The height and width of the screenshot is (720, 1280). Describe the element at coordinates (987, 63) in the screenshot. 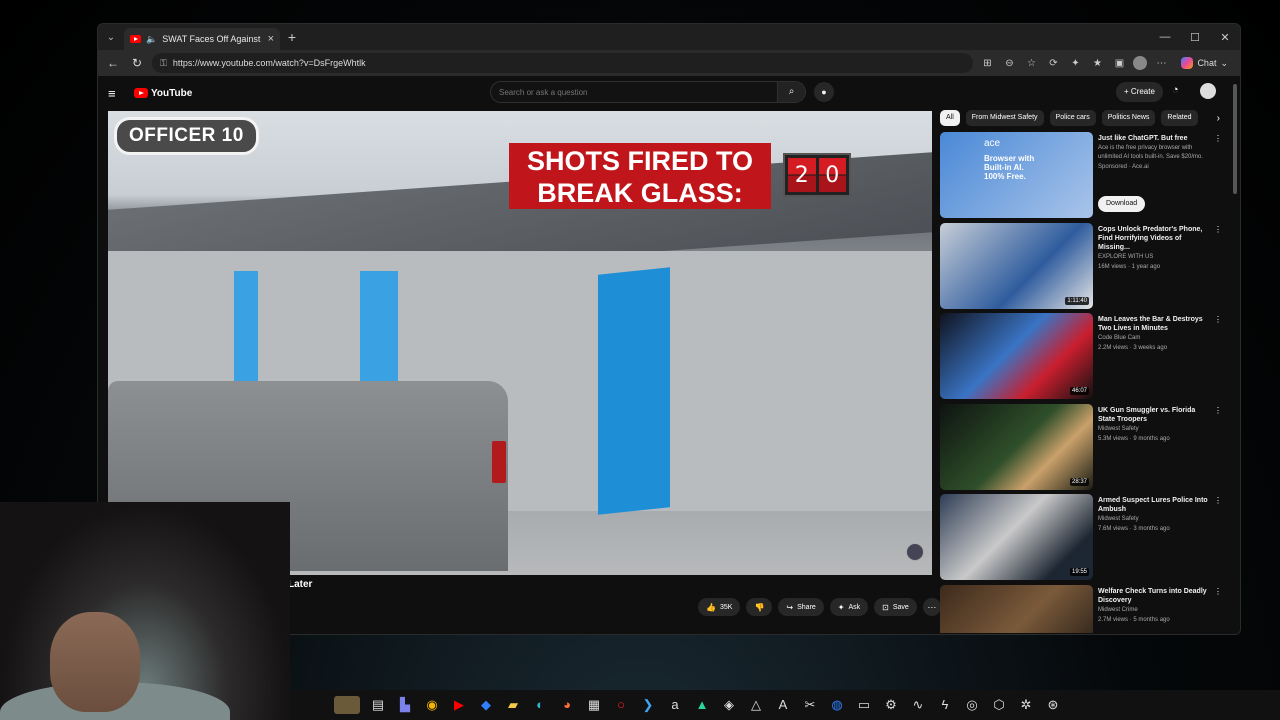

I see `apps-icon: ⊞` at that location.